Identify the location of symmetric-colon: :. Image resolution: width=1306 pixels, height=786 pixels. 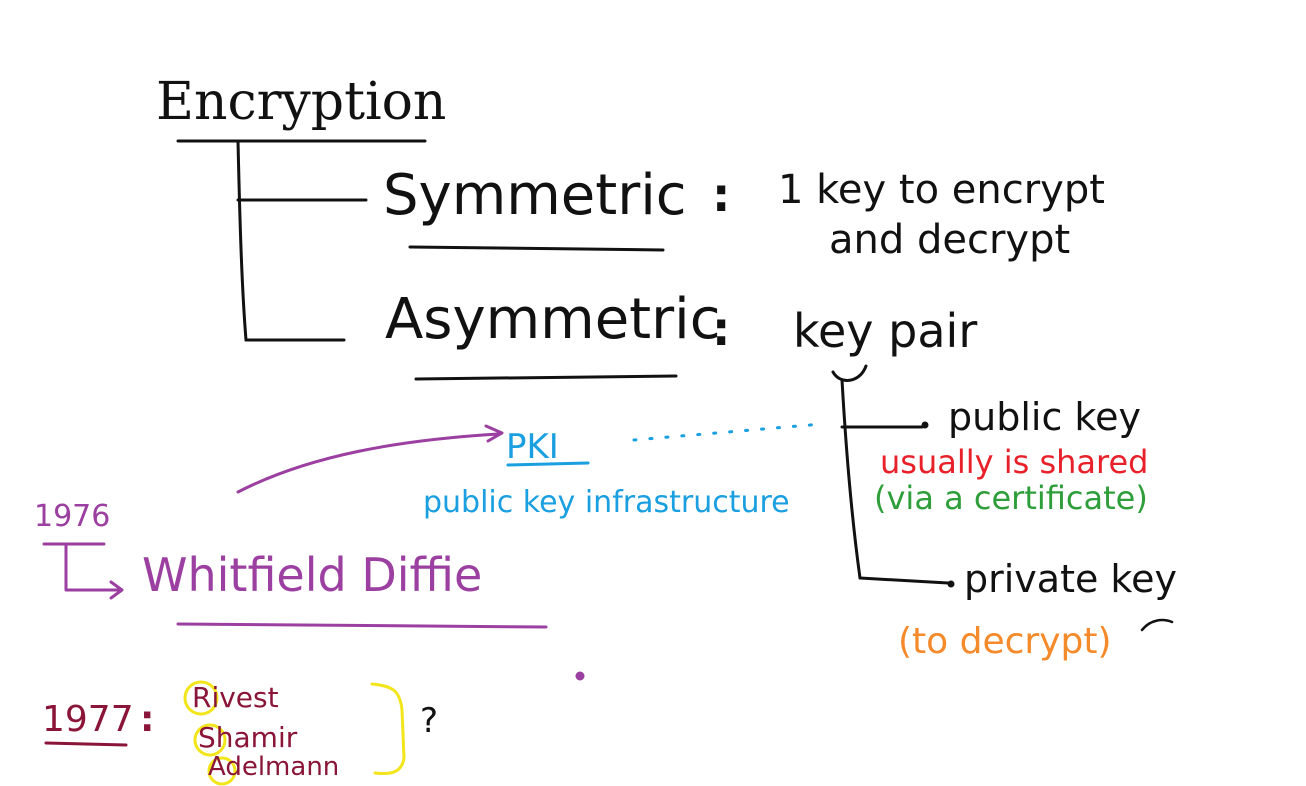
(721, 195).